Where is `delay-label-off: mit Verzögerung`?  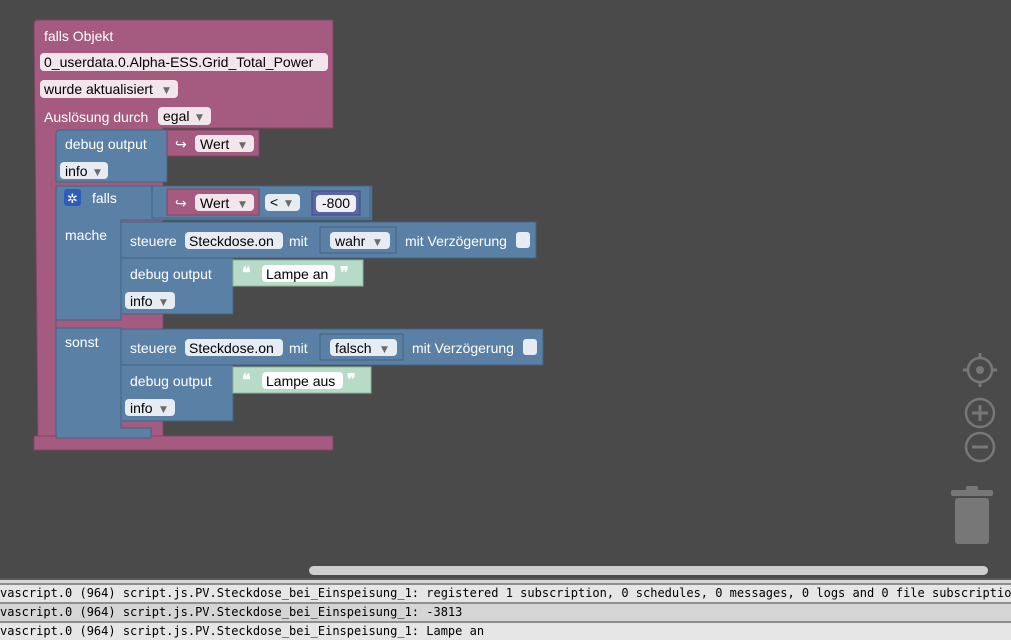 delay-label-off: mit Verzögerung is located at coordinates (463, 348).